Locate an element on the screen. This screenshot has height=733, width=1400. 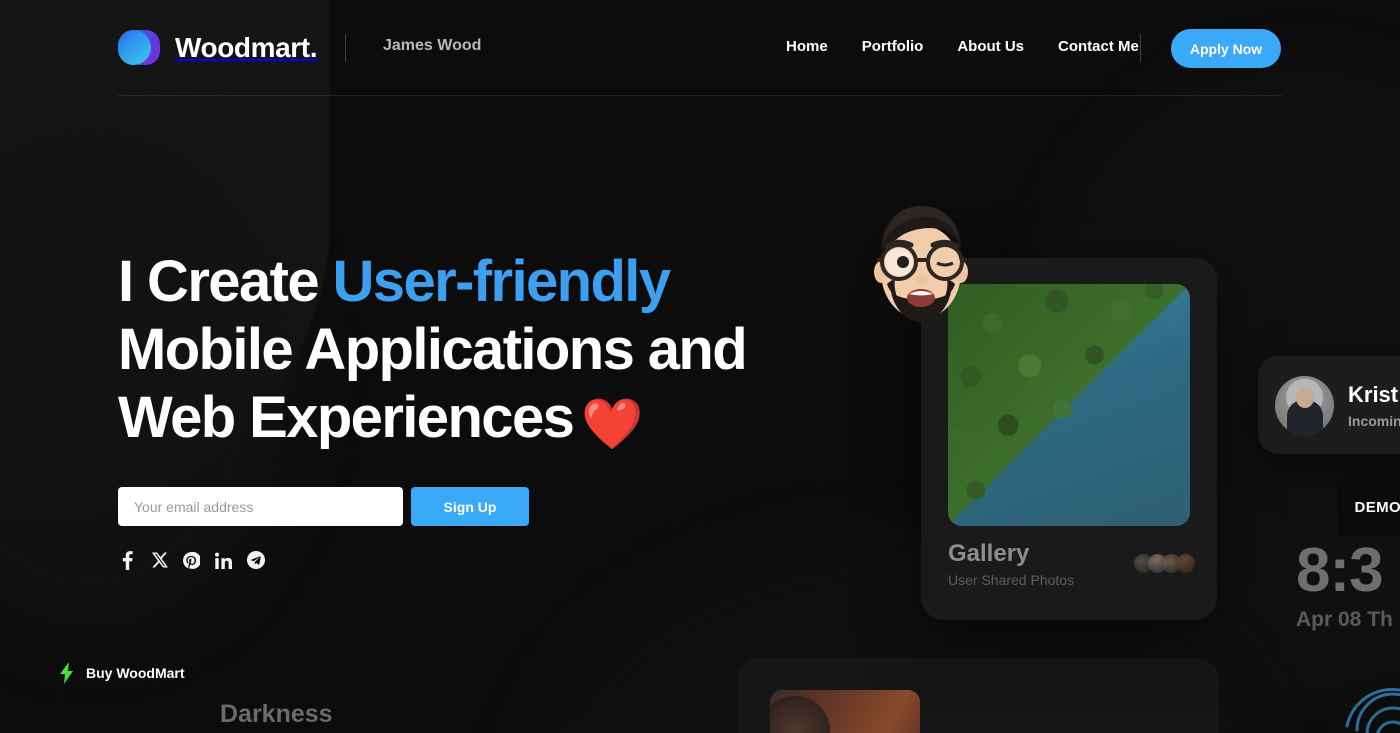
facebook-icon is located at coordinates (127, 560).